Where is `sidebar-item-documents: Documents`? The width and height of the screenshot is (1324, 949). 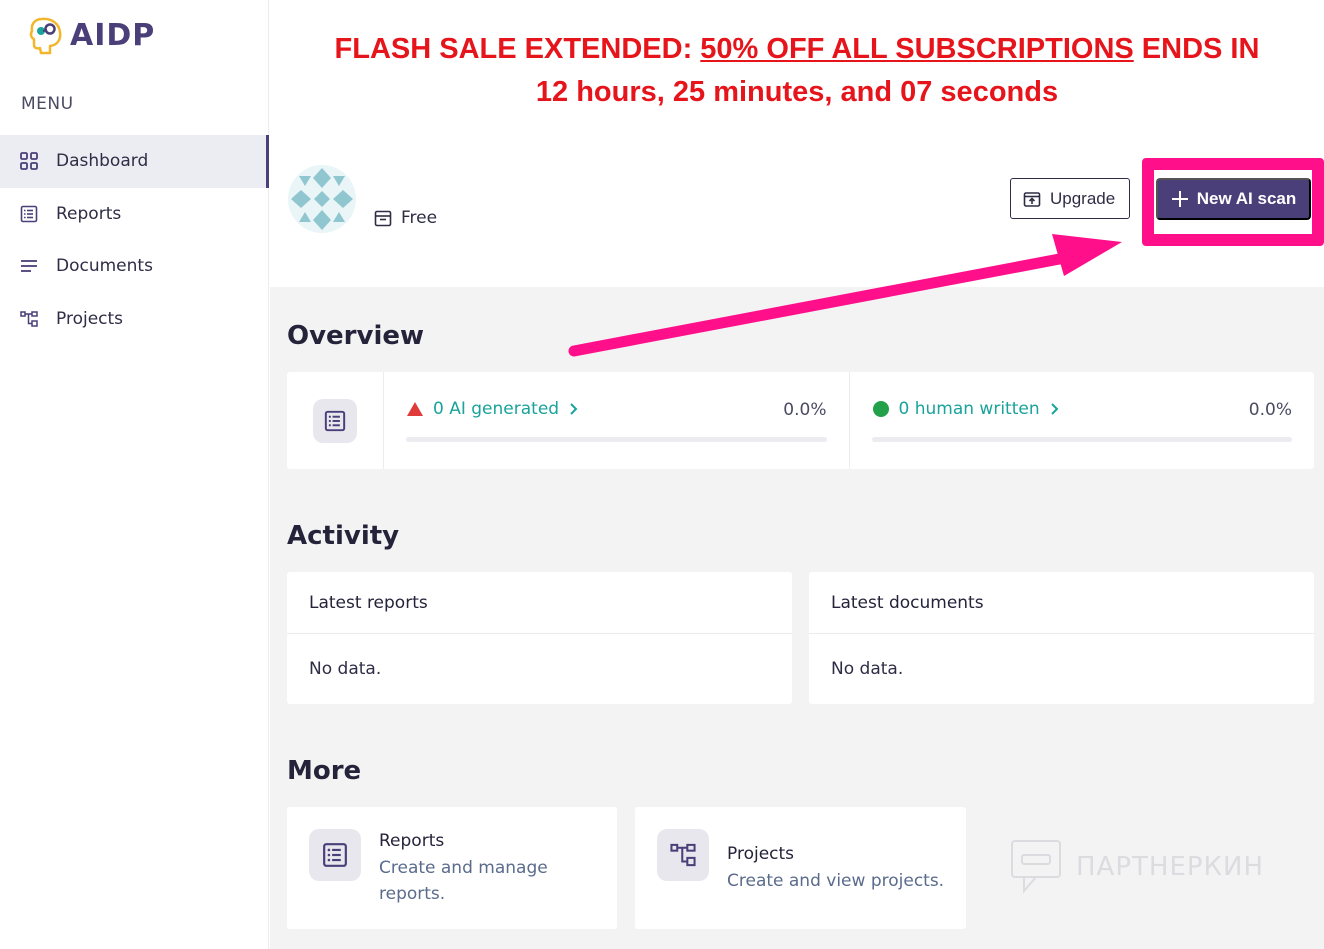
sidebar-item-documents: Documents is located at coordinates (134, 266).